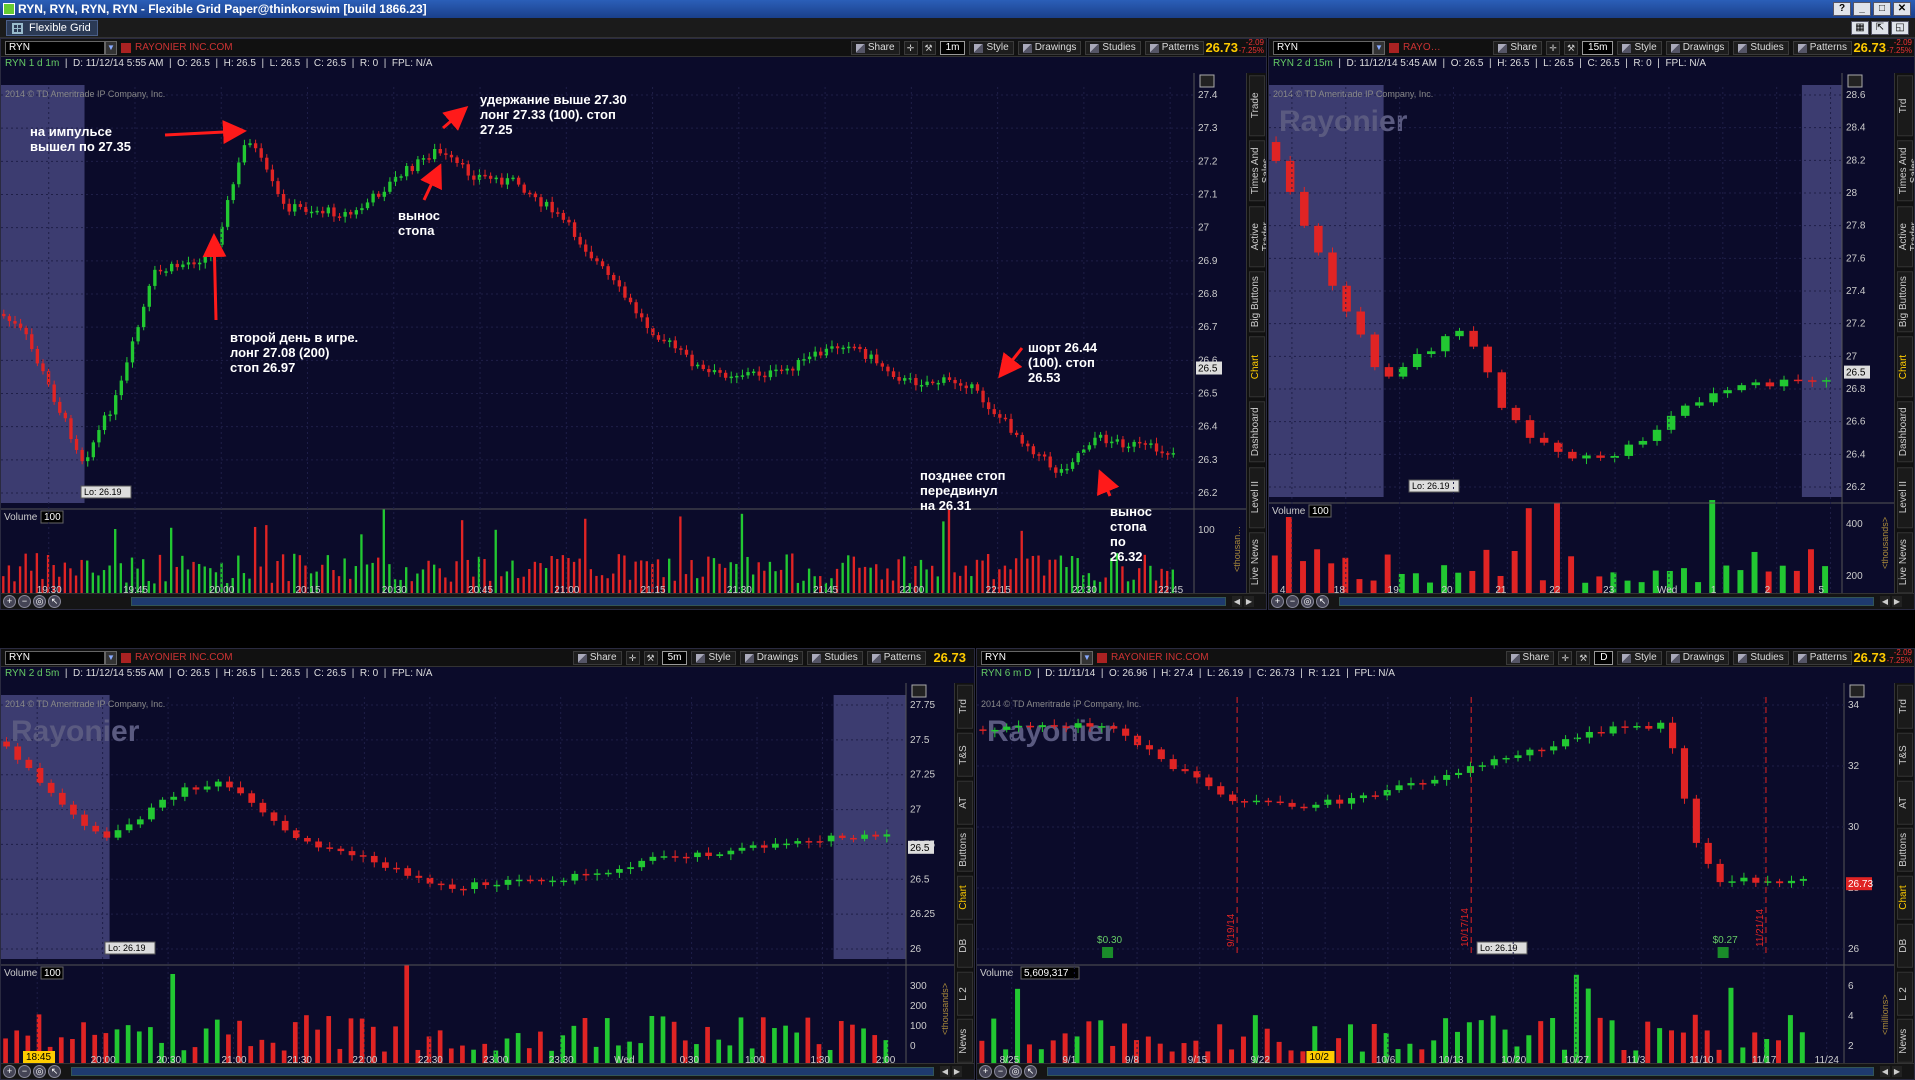  Describe the element at coordinates (1880, 28) in the screenshot. I see `detach-button: ⇱` at that location.